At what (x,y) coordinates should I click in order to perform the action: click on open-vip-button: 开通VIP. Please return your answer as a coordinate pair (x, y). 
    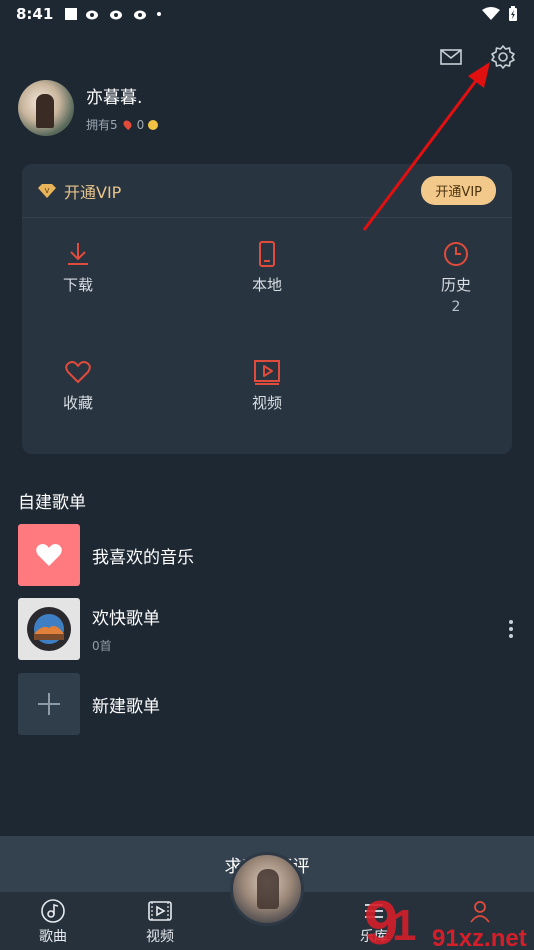
    Looking at the image, I should click on (458, 190).